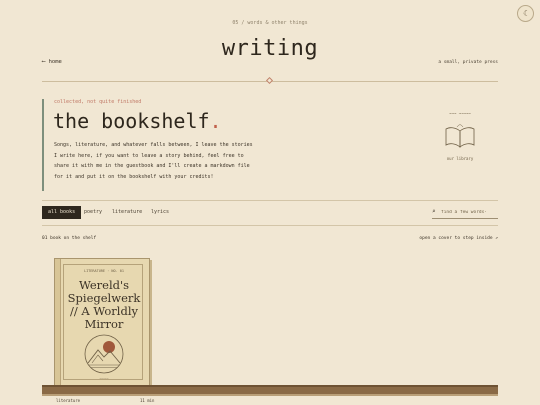 This screenshot has height=405, width=540. What do you see at coordinates (131, 121) in the screenshot?
I see `section-title-text: the bookshelf` at bounding box center [131, 121].